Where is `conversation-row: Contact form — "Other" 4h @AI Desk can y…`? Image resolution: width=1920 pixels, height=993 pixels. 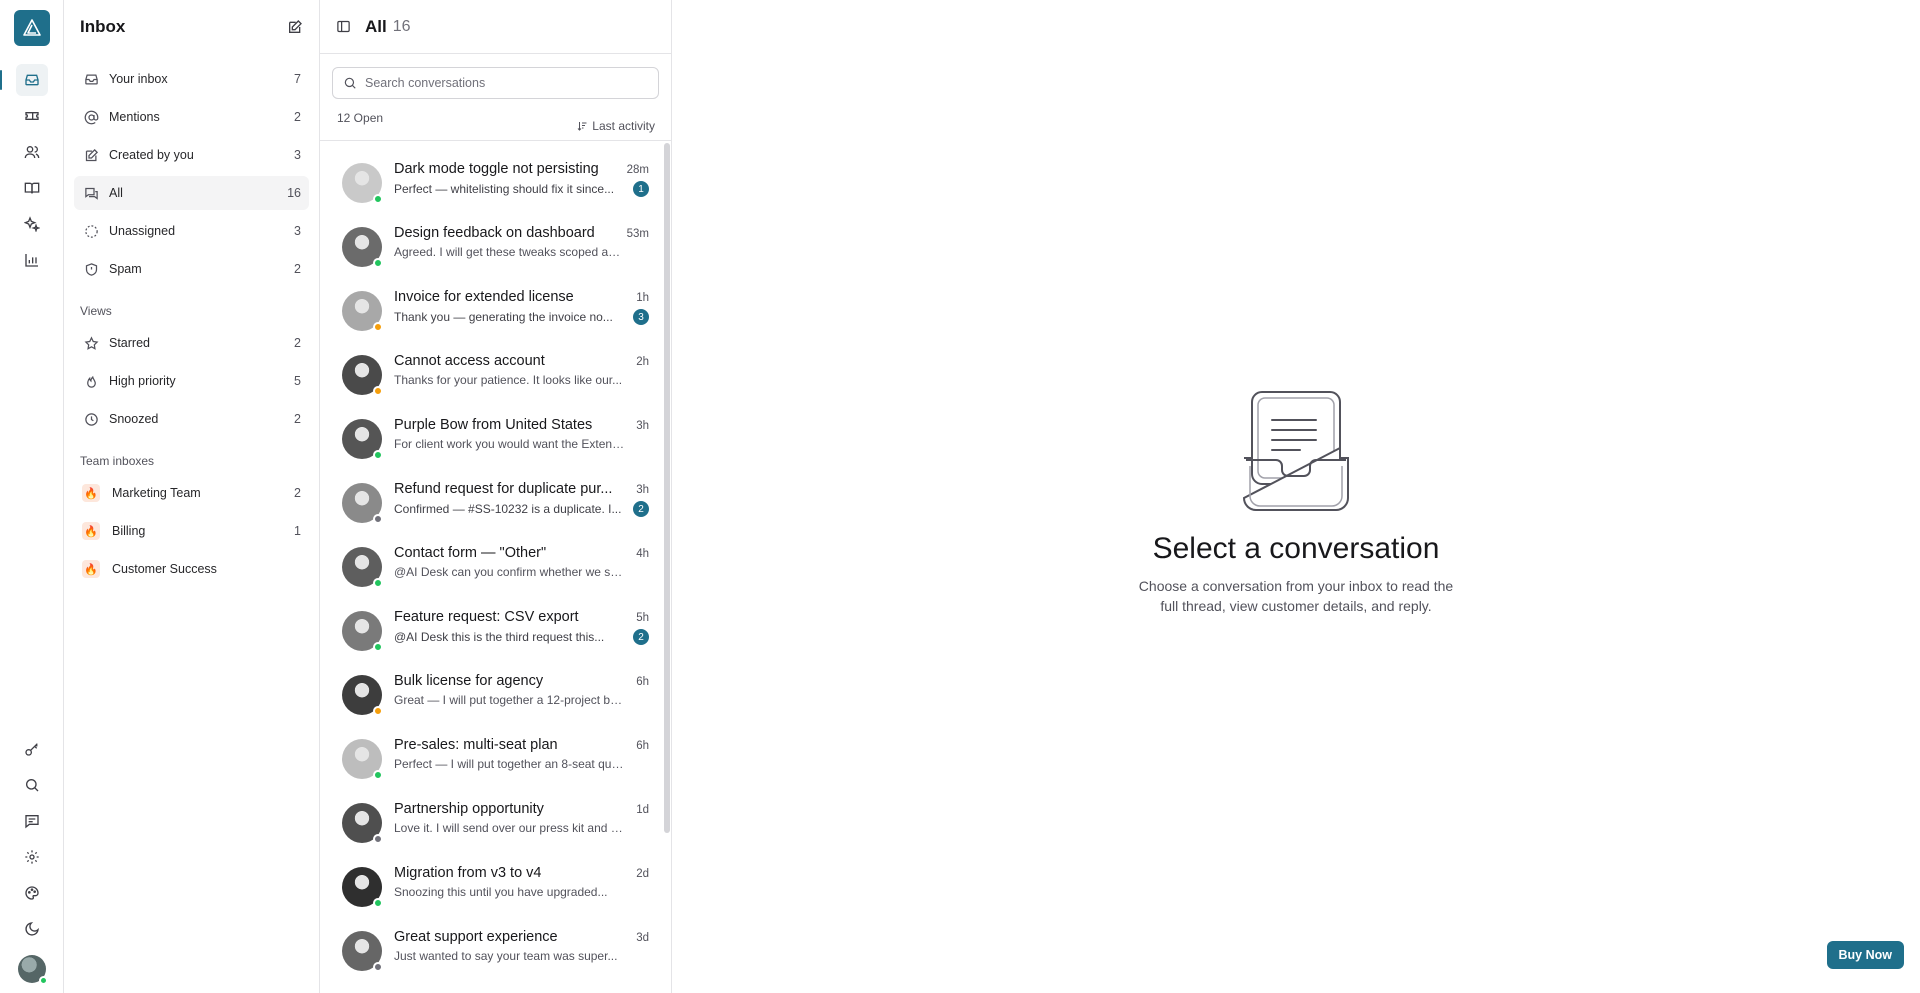 conversation-row: Contact form — "Other" 4h @AI Desk can y… is located at coordinates (495, 557).